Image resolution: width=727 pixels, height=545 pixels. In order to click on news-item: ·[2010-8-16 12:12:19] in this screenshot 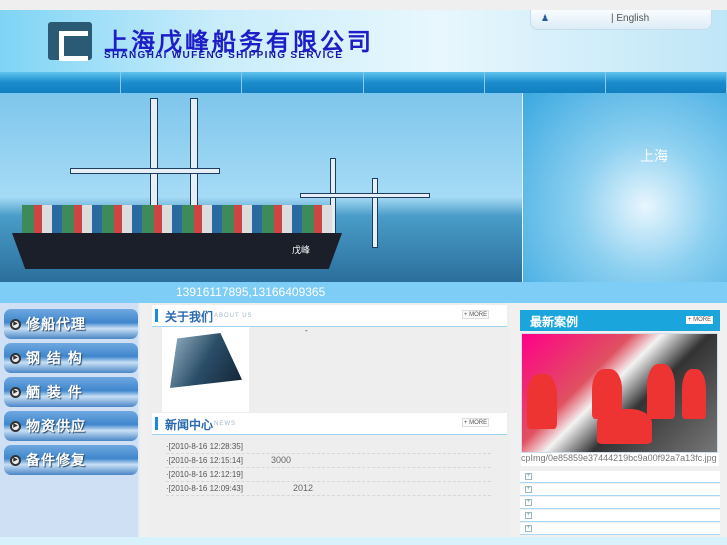, I will do `click(328, 475)`.